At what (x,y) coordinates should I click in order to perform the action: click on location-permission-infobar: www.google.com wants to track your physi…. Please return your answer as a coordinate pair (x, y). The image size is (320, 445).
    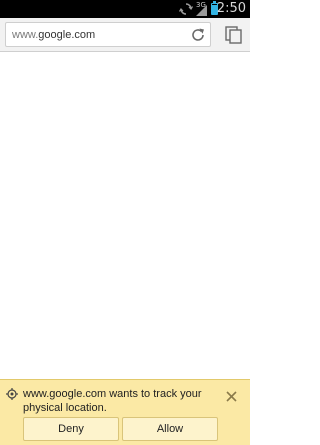
    Looking at the image, I should click on (125, 412).